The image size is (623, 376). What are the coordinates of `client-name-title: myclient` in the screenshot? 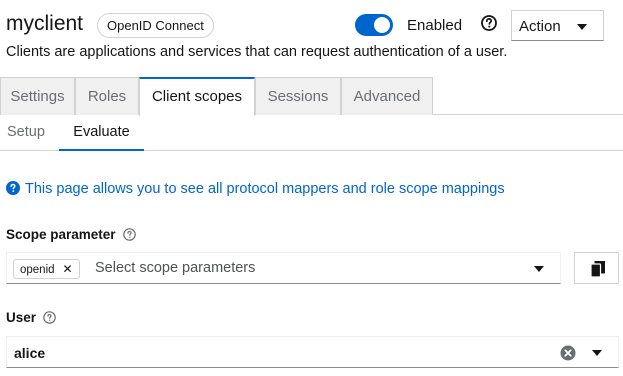 It's located at (45, 23).